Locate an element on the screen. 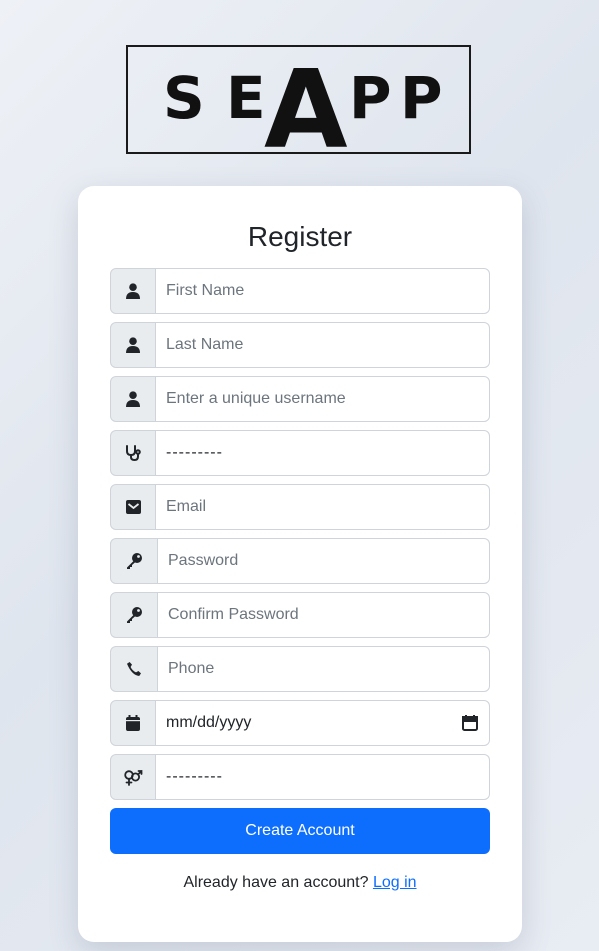  logo-letter-a: A is located at coordinates (306, 101).